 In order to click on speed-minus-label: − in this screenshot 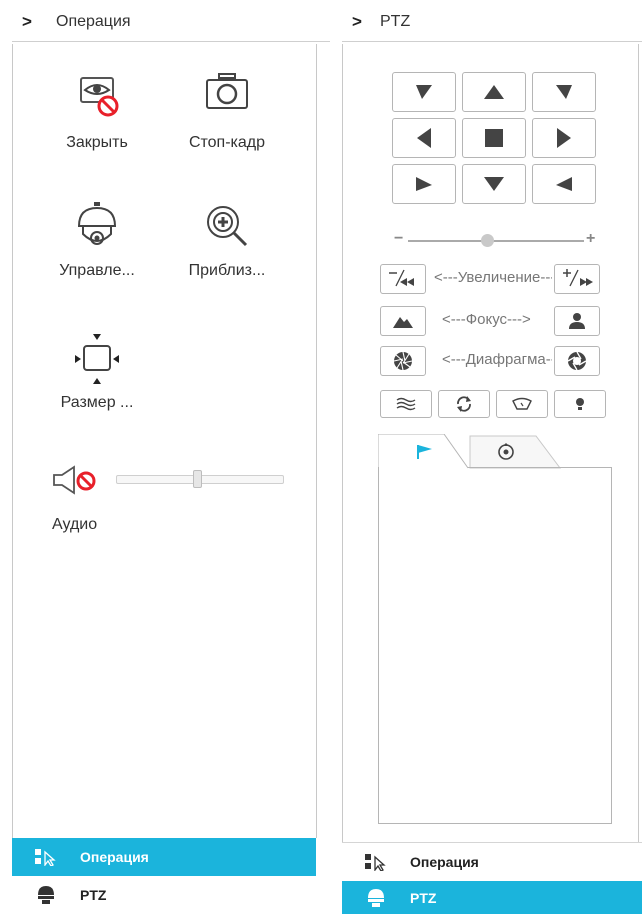, I will do `click(399, 238)`.